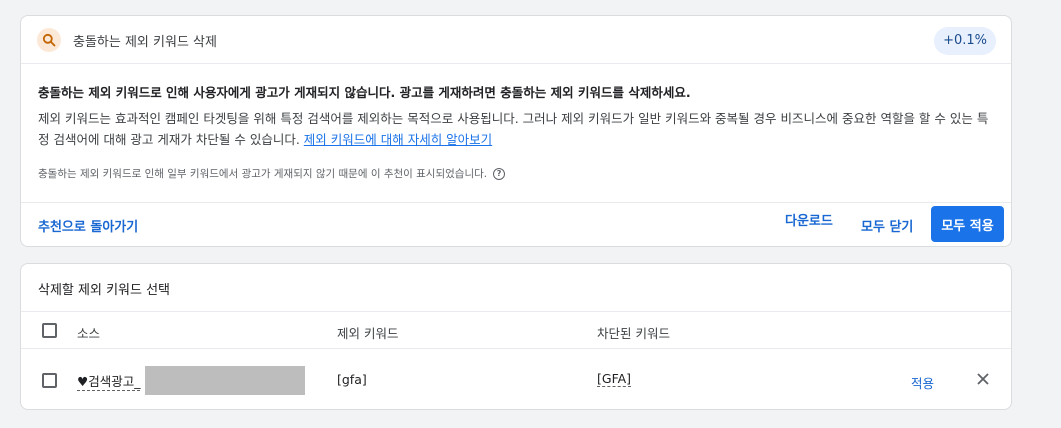 This screenshot has width=1061, height=428. Describe the element at coordinates (368, 333) in the screenshot. I see `column-negative-keyword: 제외 키워드` at that location.